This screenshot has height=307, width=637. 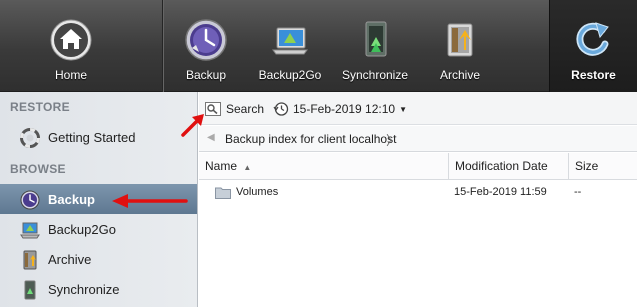 What do you see at coordinates (71, 40) in the screenshot?
I see `home-icon` at bounding box center [71, 40].